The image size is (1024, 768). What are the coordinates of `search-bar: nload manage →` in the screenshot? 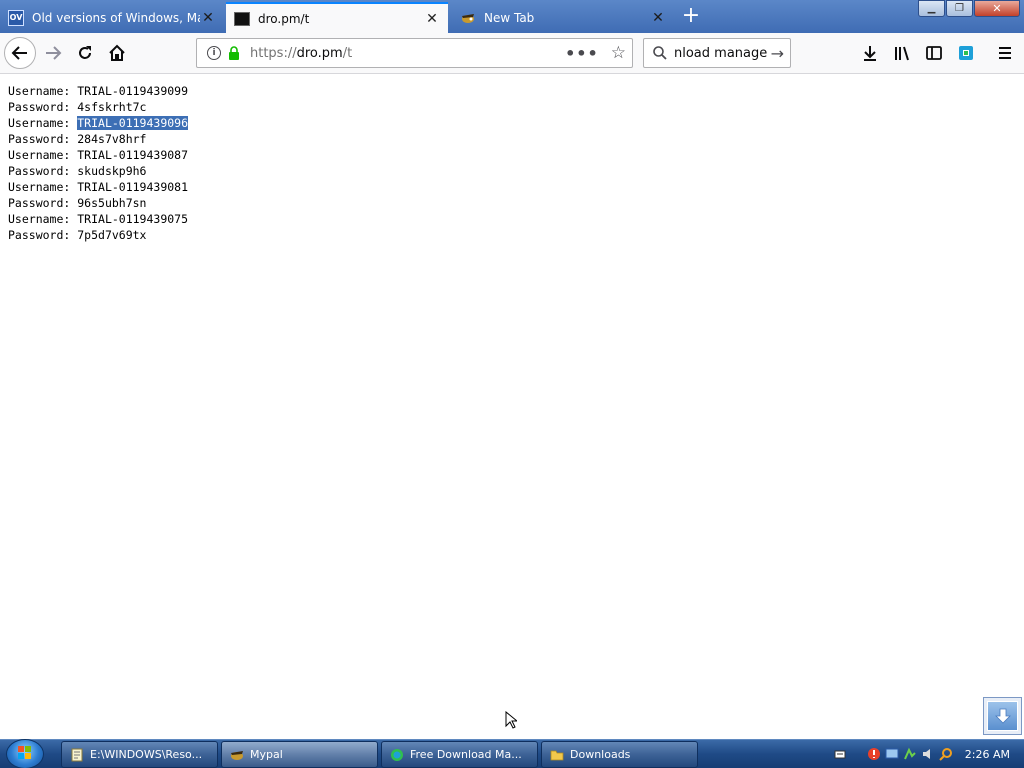 It's located at (717, 53).